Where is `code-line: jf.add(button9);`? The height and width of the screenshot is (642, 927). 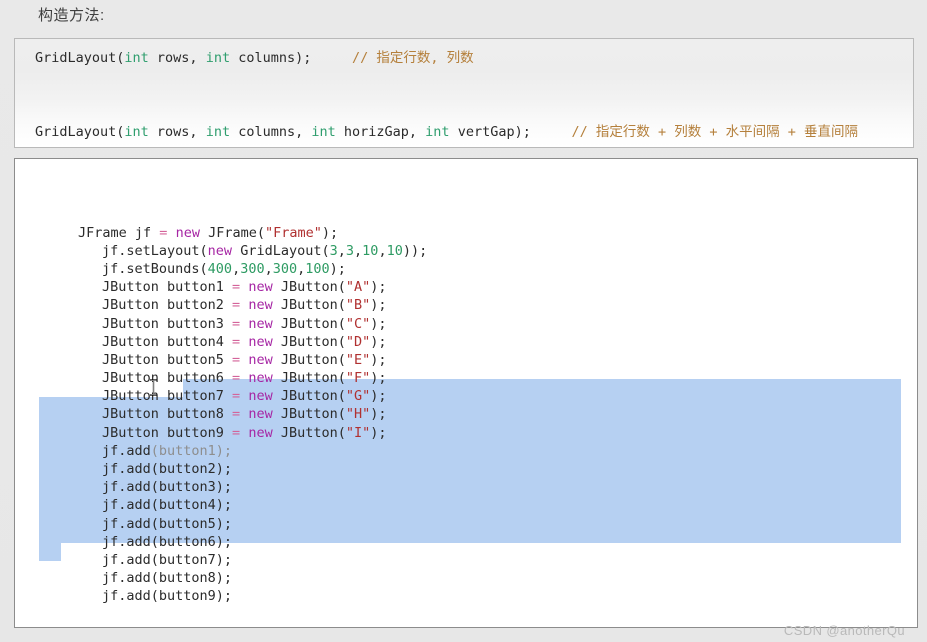 code-line: jf.add(button9); is located at coordinates (466, 596).